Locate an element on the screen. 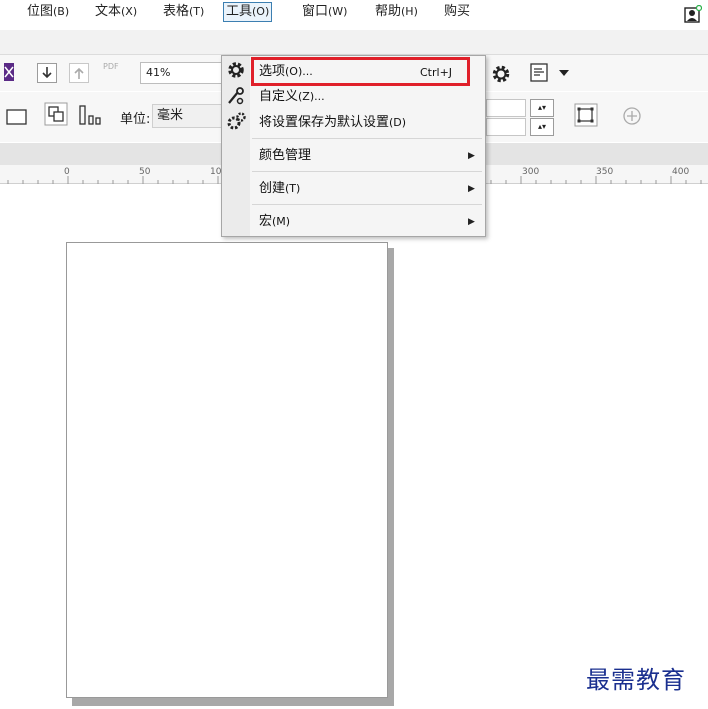  menu-item-label: 将设置保存为默认设置 is located at coordinates (324, 122).